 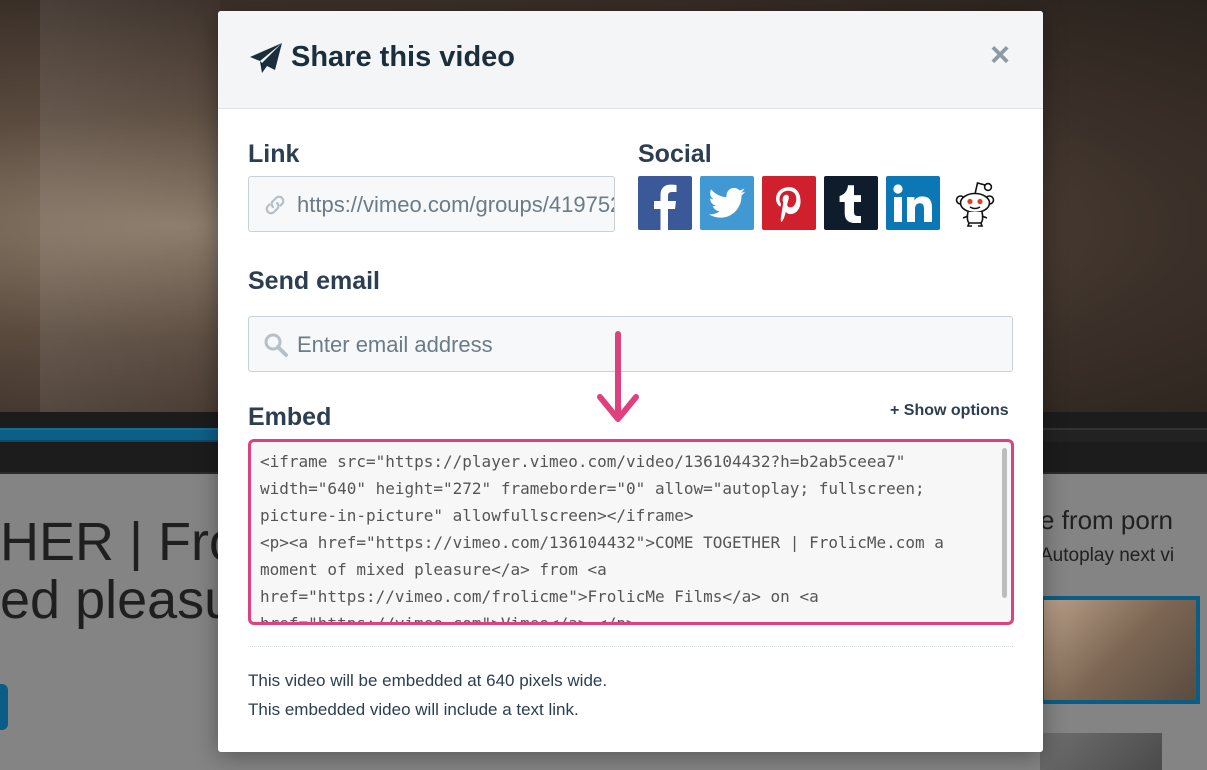 What do you see at coordinates (314, 281) in the screenshot?
I see `send-email-label: Send email` at bounding box center [314, 281].